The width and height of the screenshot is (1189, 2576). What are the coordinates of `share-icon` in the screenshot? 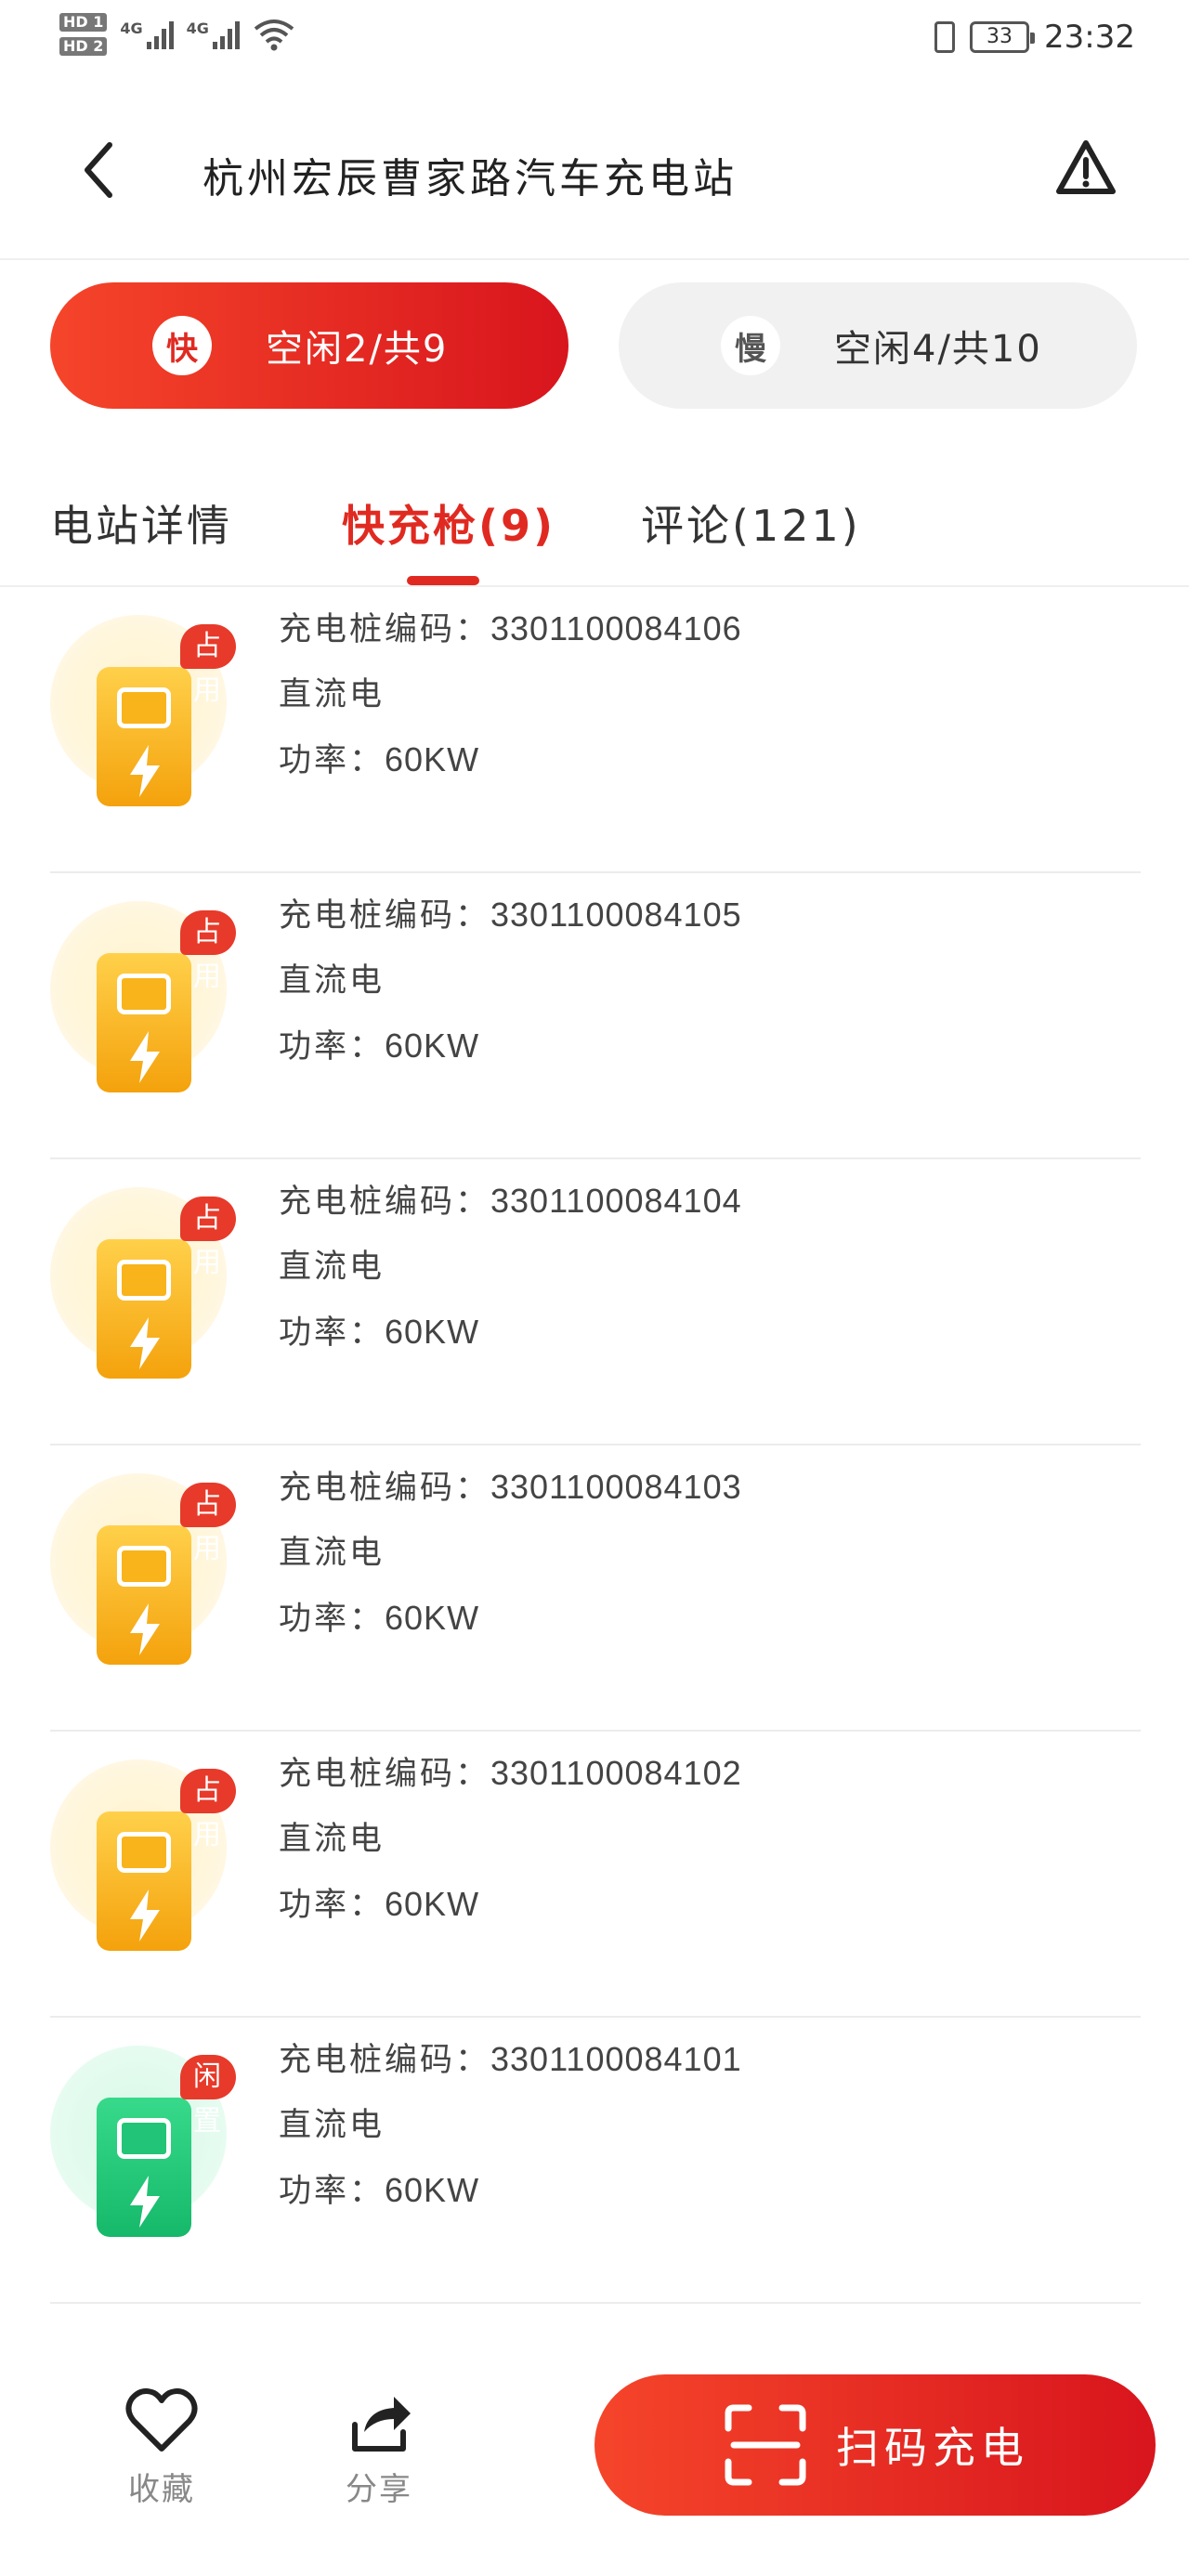 It's located at (381, 2424).